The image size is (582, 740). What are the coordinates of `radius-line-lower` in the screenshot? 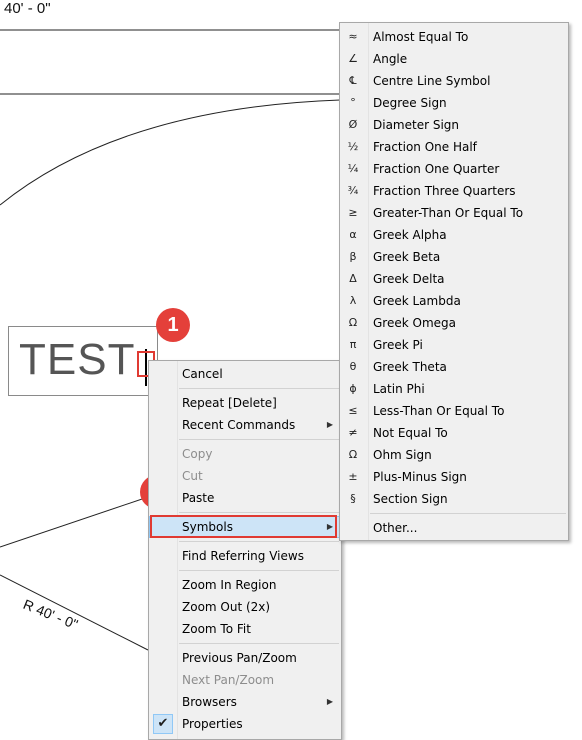 It's located at (74, 612).